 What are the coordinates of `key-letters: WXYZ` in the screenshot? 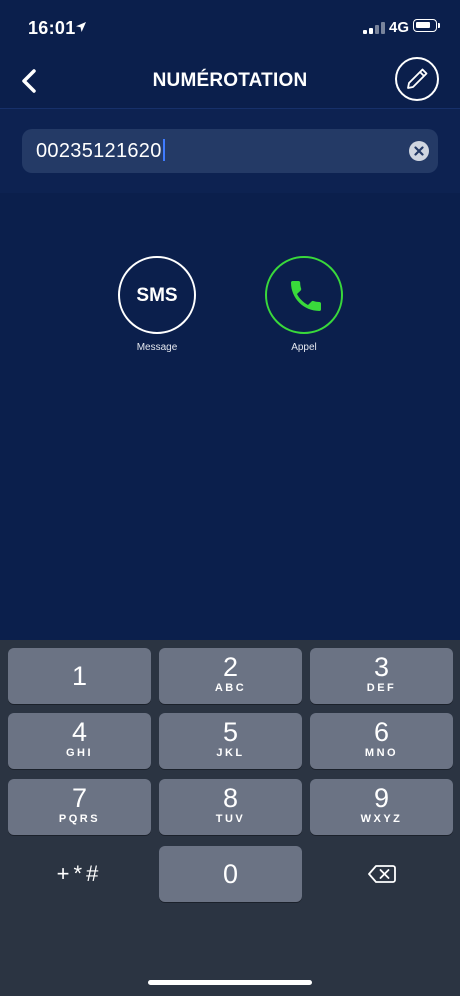 It's located at (381, 819).